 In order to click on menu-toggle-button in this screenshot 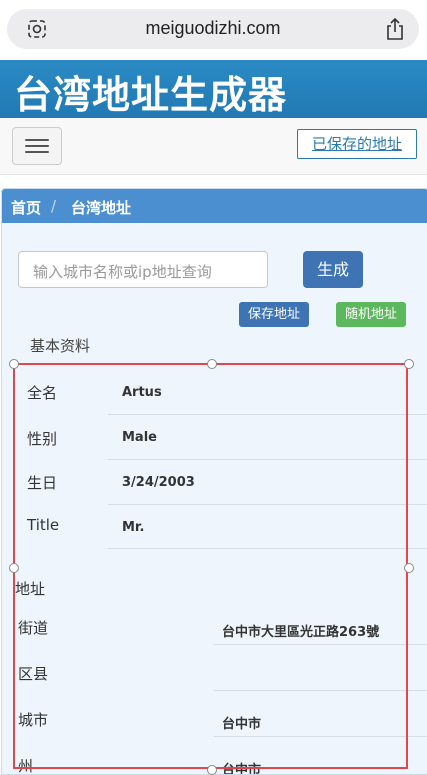, I will do `click(37, 146)`.